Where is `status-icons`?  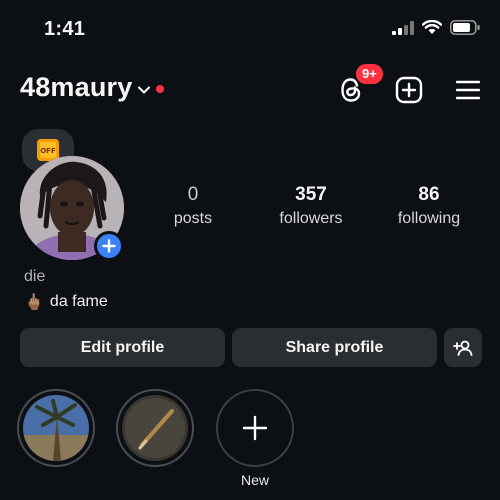 status-icons is located at coordinates (436, 27).